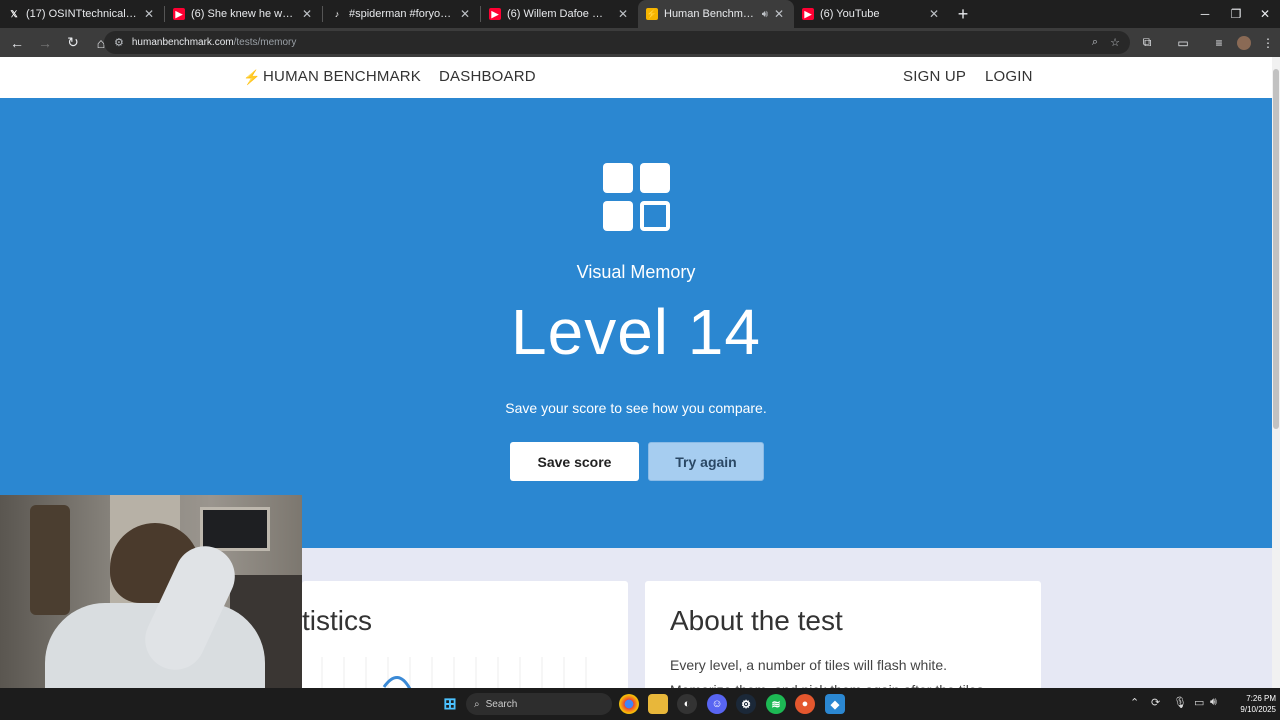 This screenshot has height=720, width=1280. Describe the element at coordinates (1244, 42) in the screenshot. I see `profile-avatar` at that location.